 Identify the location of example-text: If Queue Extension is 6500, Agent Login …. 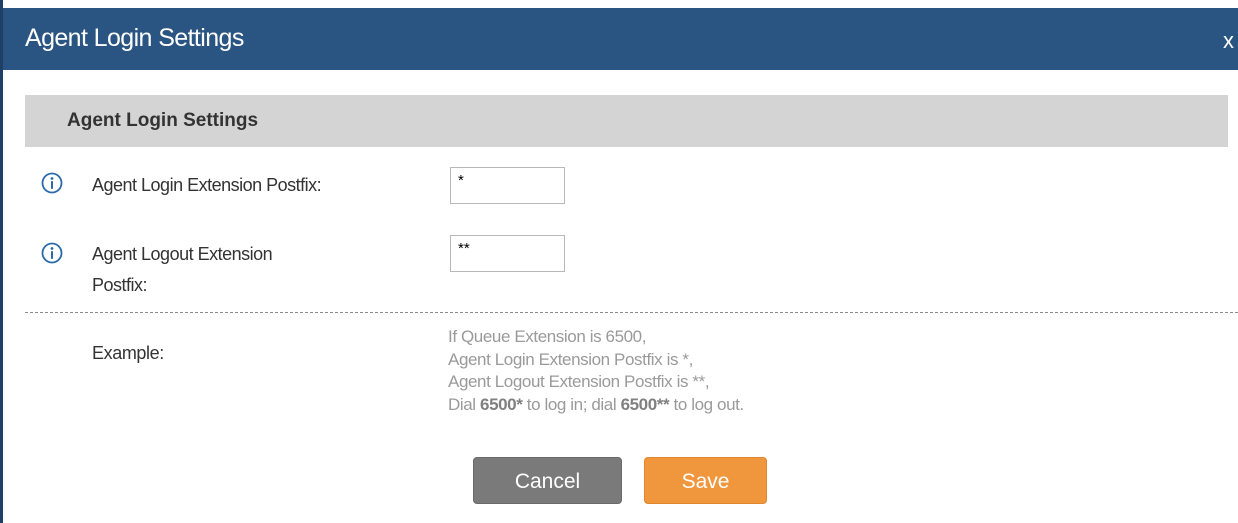
(596, 371).